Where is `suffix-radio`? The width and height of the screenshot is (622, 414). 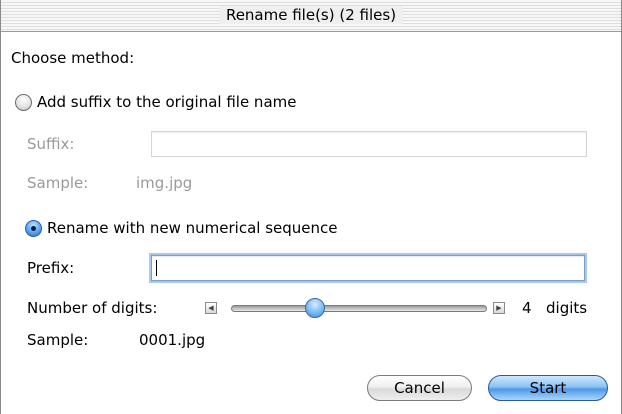 suffix-radio is located at coordinates (23, 102).